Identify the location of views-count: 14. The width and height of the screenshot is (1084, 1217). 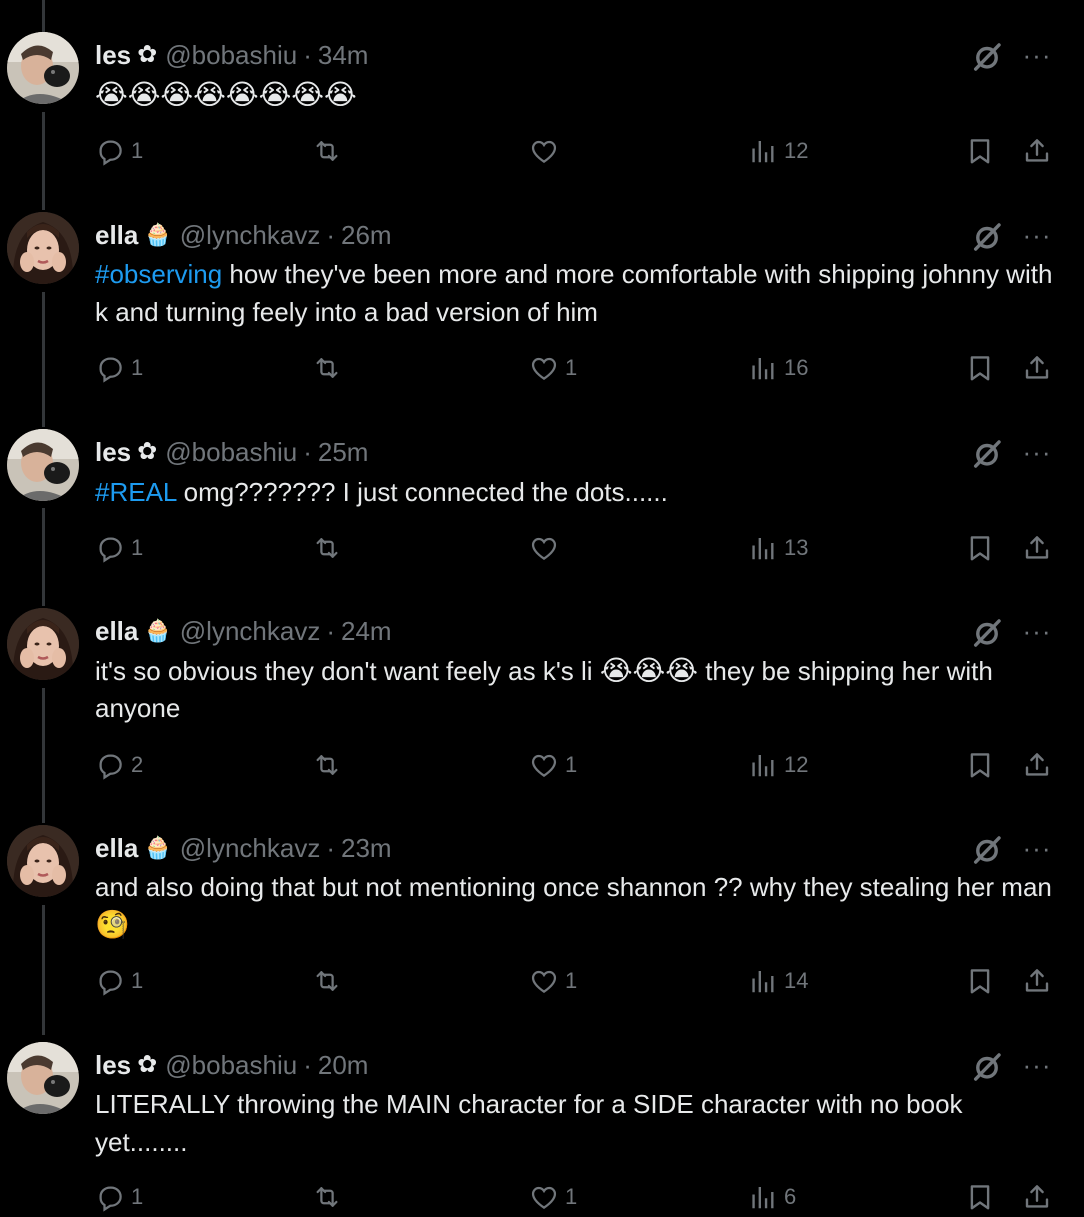
(796, 980).